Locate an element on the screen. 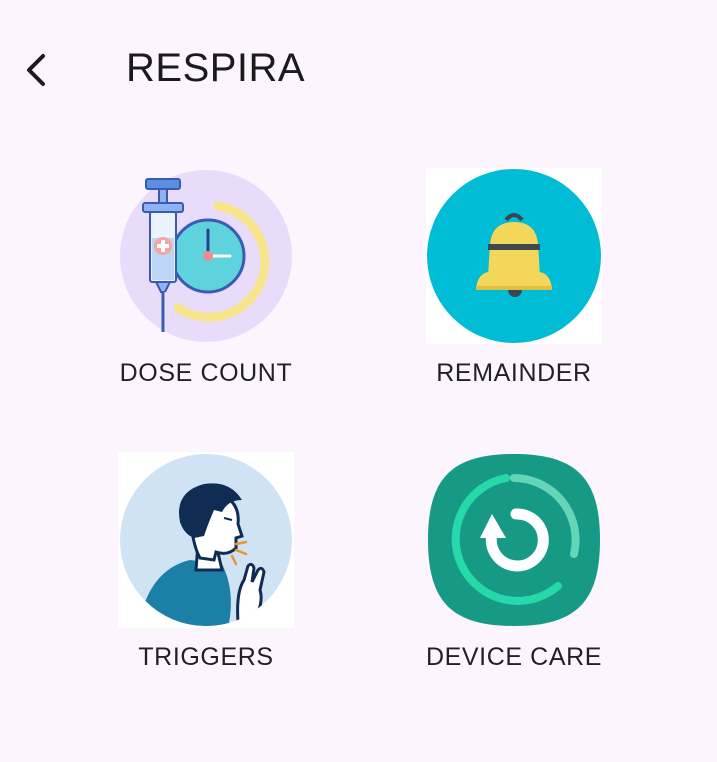 Image resolution: width=717 pixels, height=762 pixels. bell-icon is located at coordinates (514, 256).